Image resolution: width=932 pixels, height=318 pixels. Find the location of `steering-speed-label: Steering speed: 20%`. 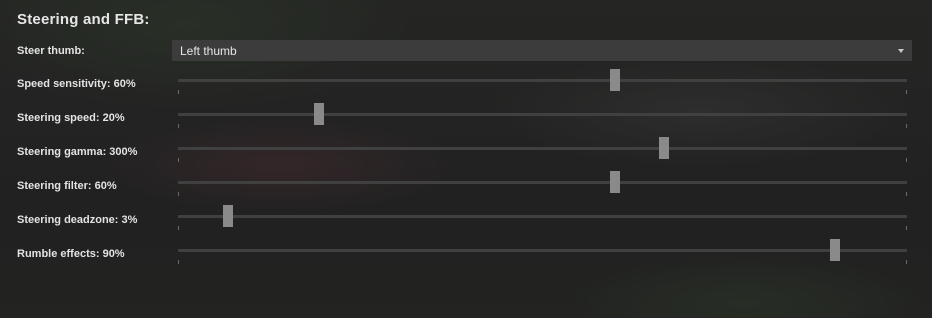

steering-speed-label: Steering speed: 20% is located at coordinates (71, 118).